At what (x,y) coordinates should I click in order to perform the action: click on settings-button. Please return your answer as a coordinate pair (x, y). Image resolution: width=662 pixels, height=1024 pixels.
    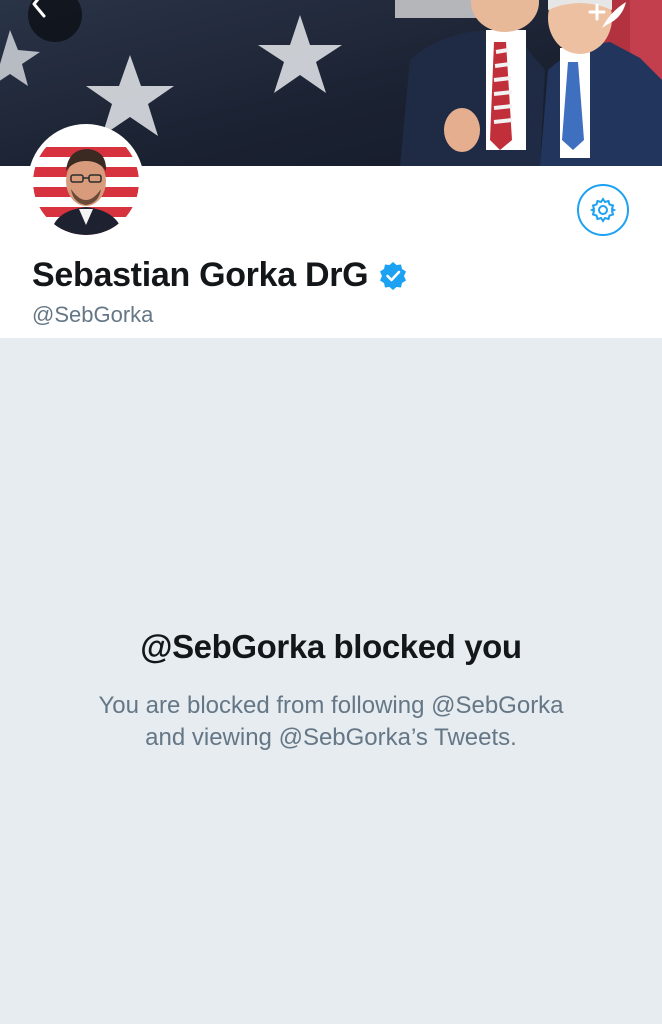
    Looking at the image, I should click on (603, 210).